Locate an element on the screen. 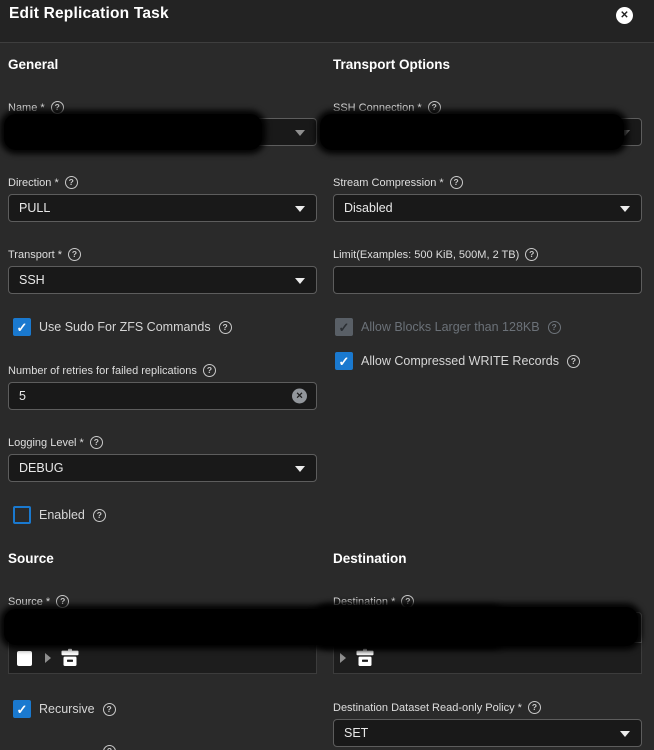  source-input is located at coordinates (162, 627).